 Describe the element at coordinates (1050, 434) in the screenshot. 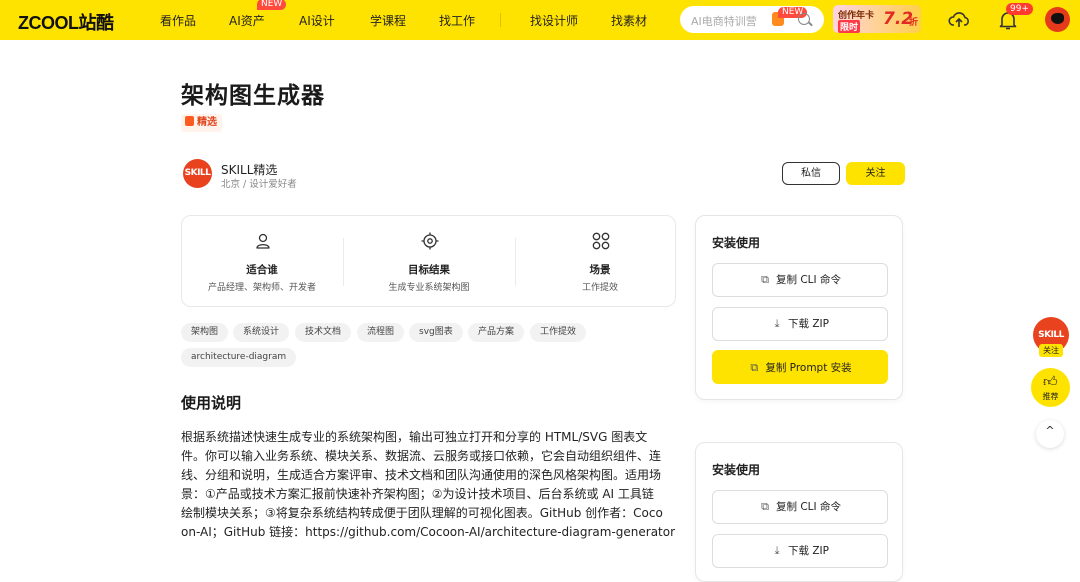

I see `back-to-top-button: ^` at that location.